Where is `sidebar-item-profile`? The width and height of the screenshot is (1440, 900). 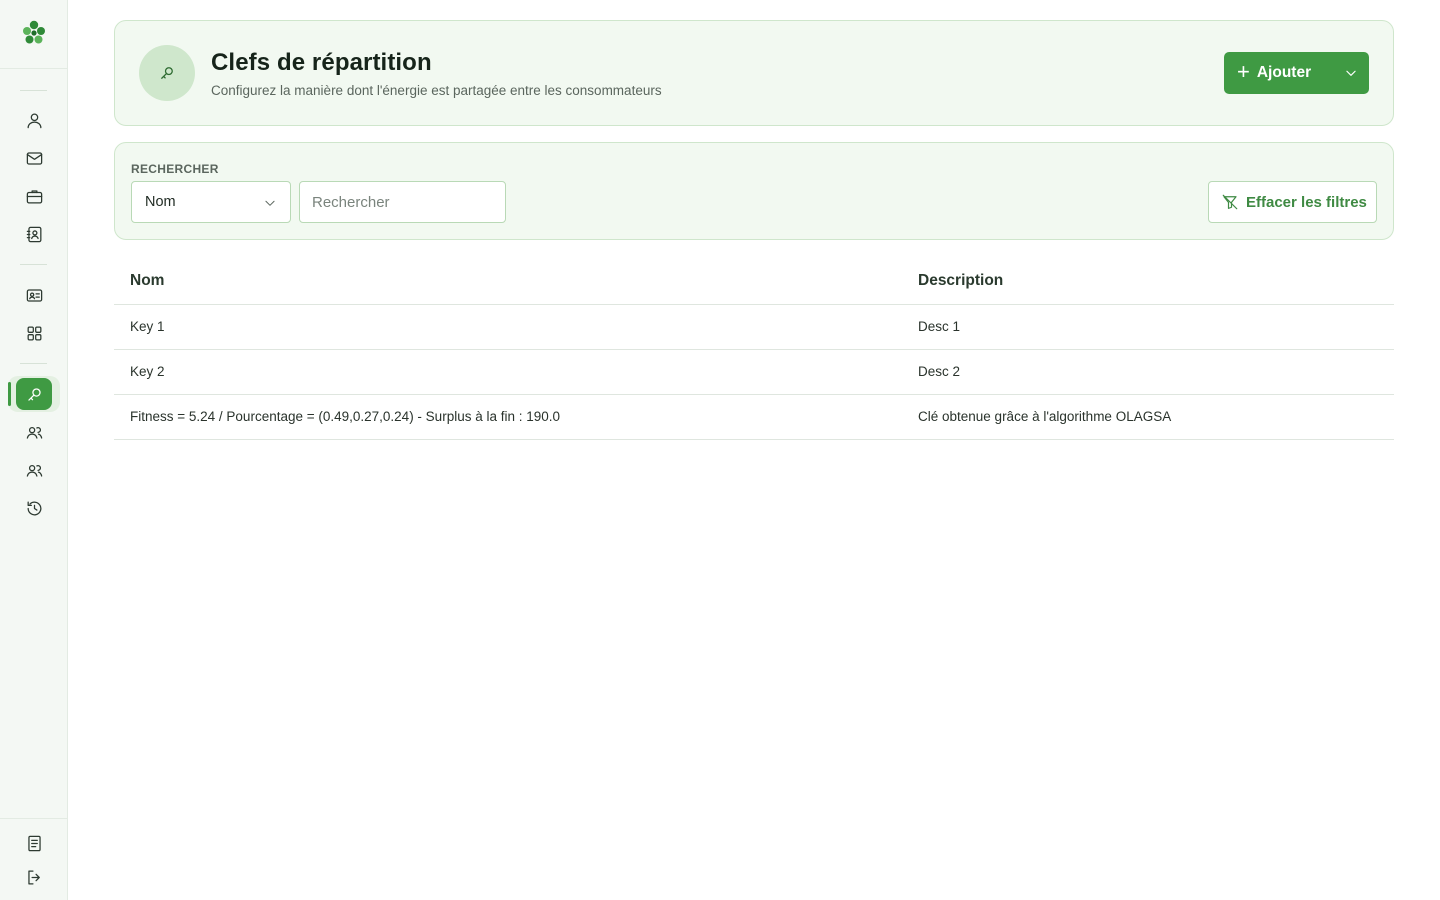
sidebar-item-profile is located at coordinates (34, 120).